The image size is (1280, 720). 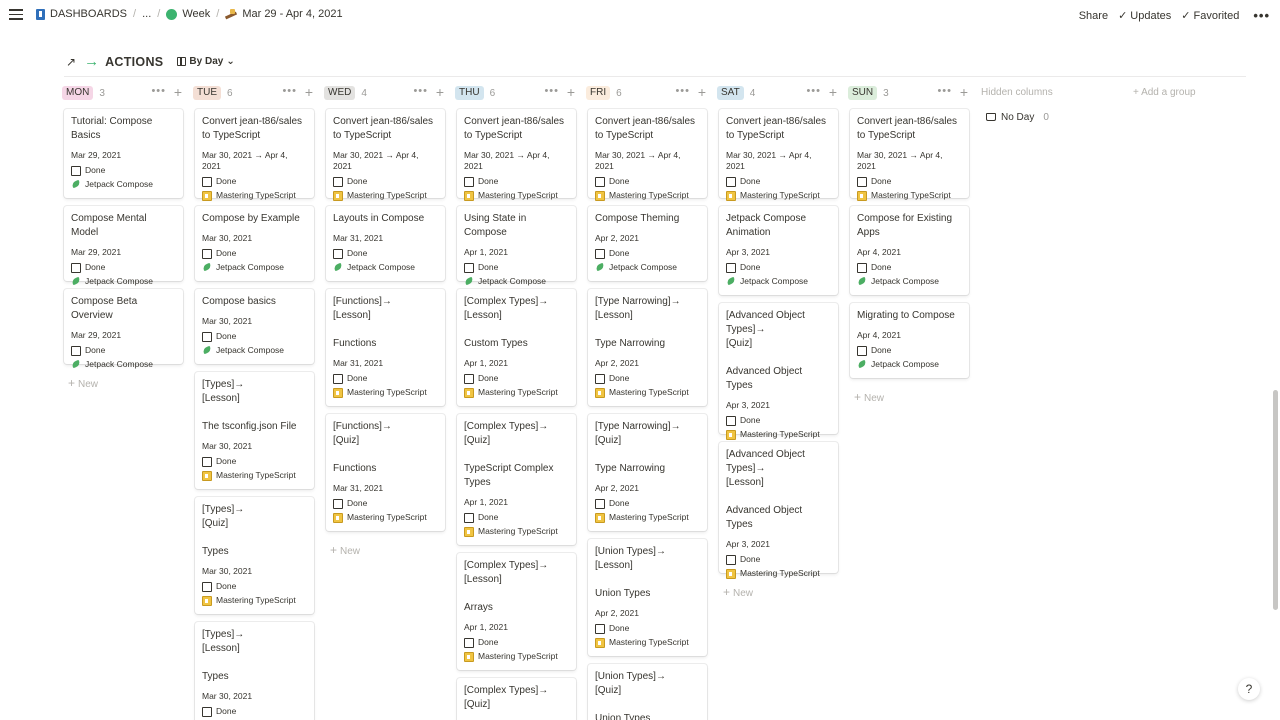 What do you see at coordinates (16, 15) in the screenshot?
I see `menu-icon` at bounding box center [16, 15].